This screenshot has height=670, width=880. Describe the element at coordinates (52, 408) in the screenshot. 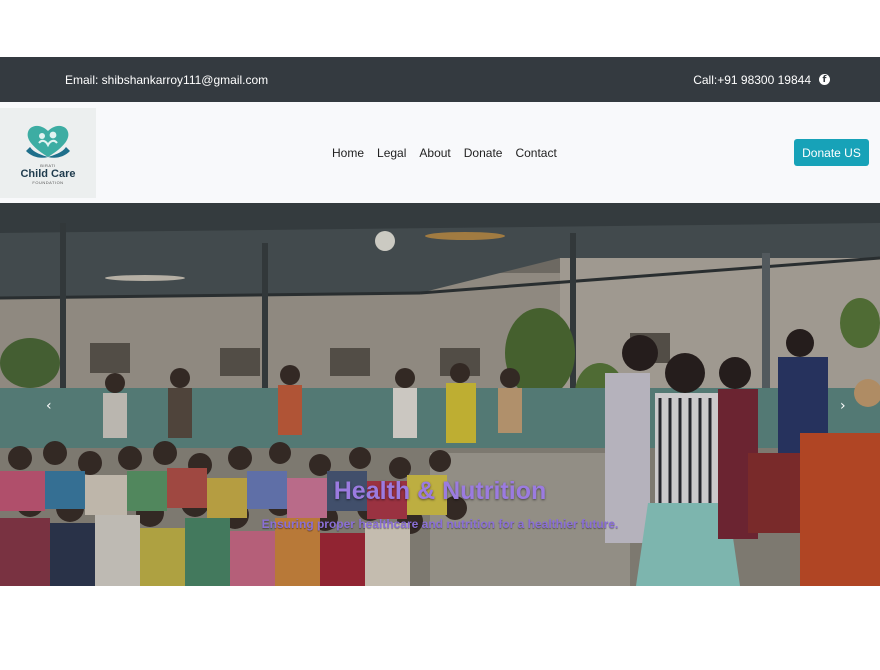

I see `chevron-left-icon: ‹` at that location.